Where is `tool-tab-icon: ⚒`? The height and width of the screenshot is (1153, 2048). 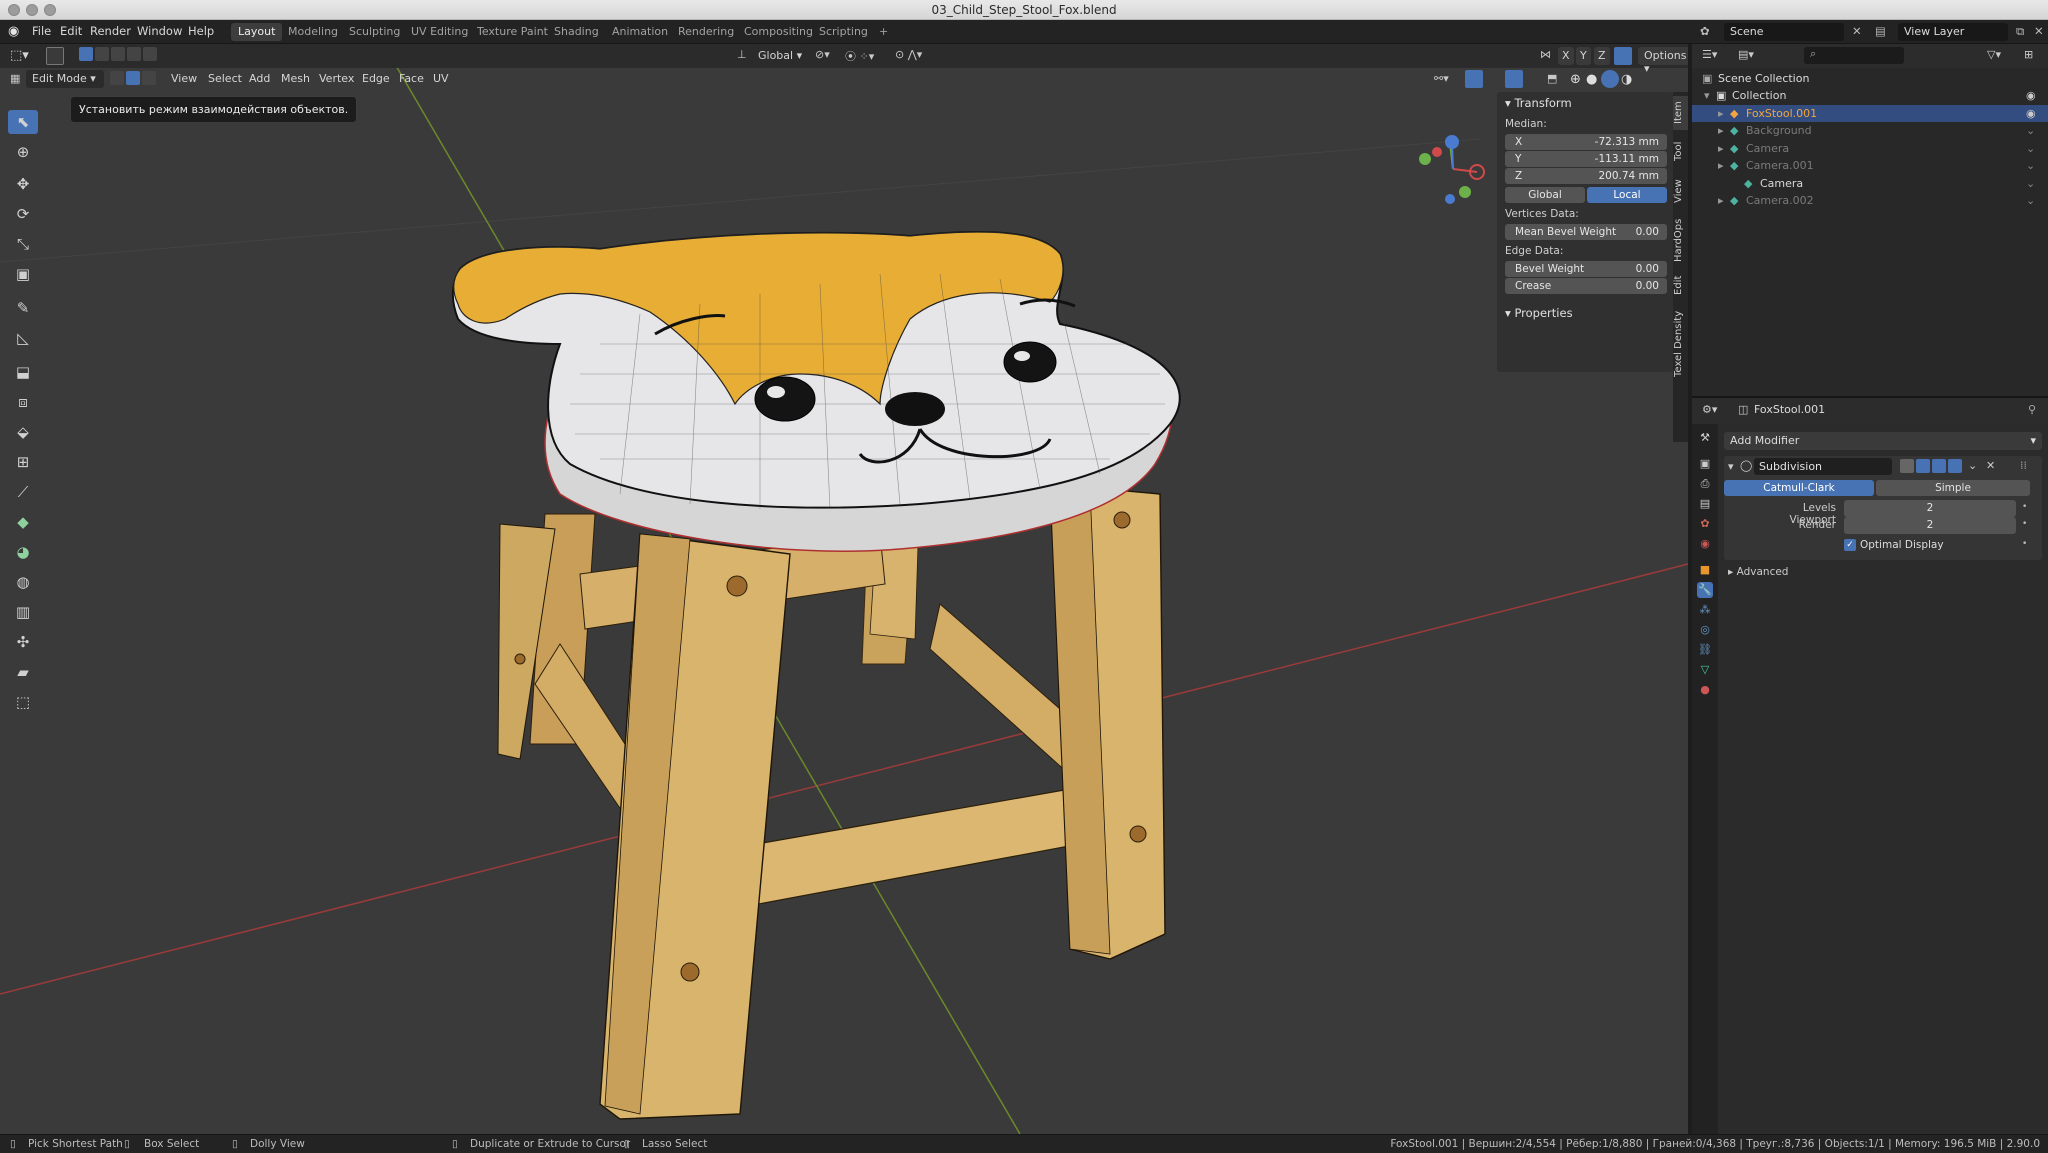
tool-tab-icon: ⚒ is located at coordinates (1705, 438).